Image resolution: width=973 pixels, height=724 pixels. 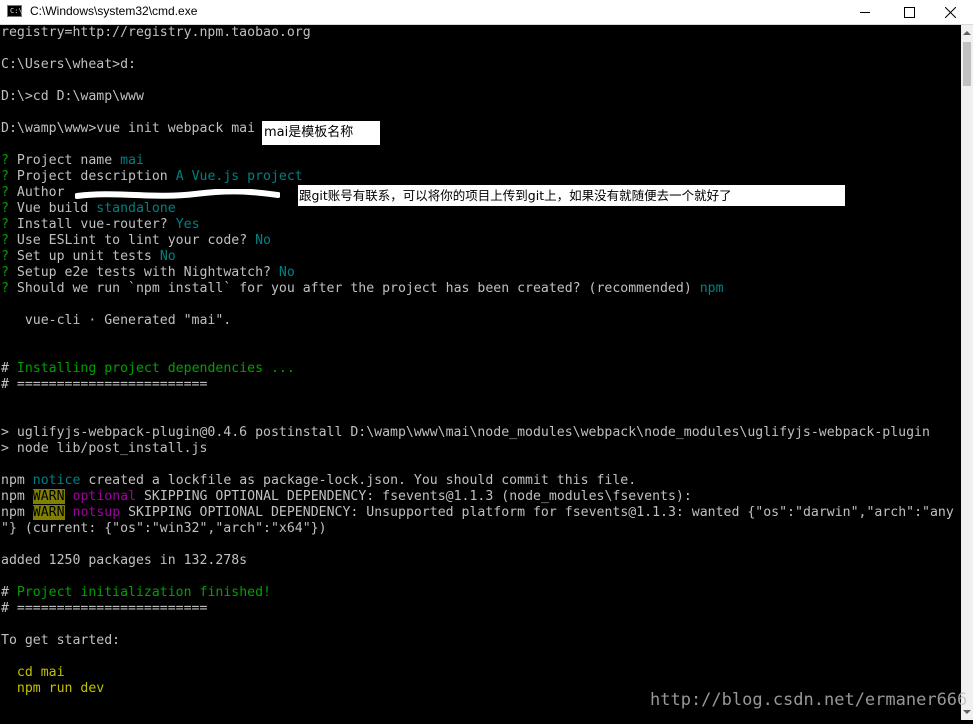 I want to click on minimize-button, so click(x=865, y=12).